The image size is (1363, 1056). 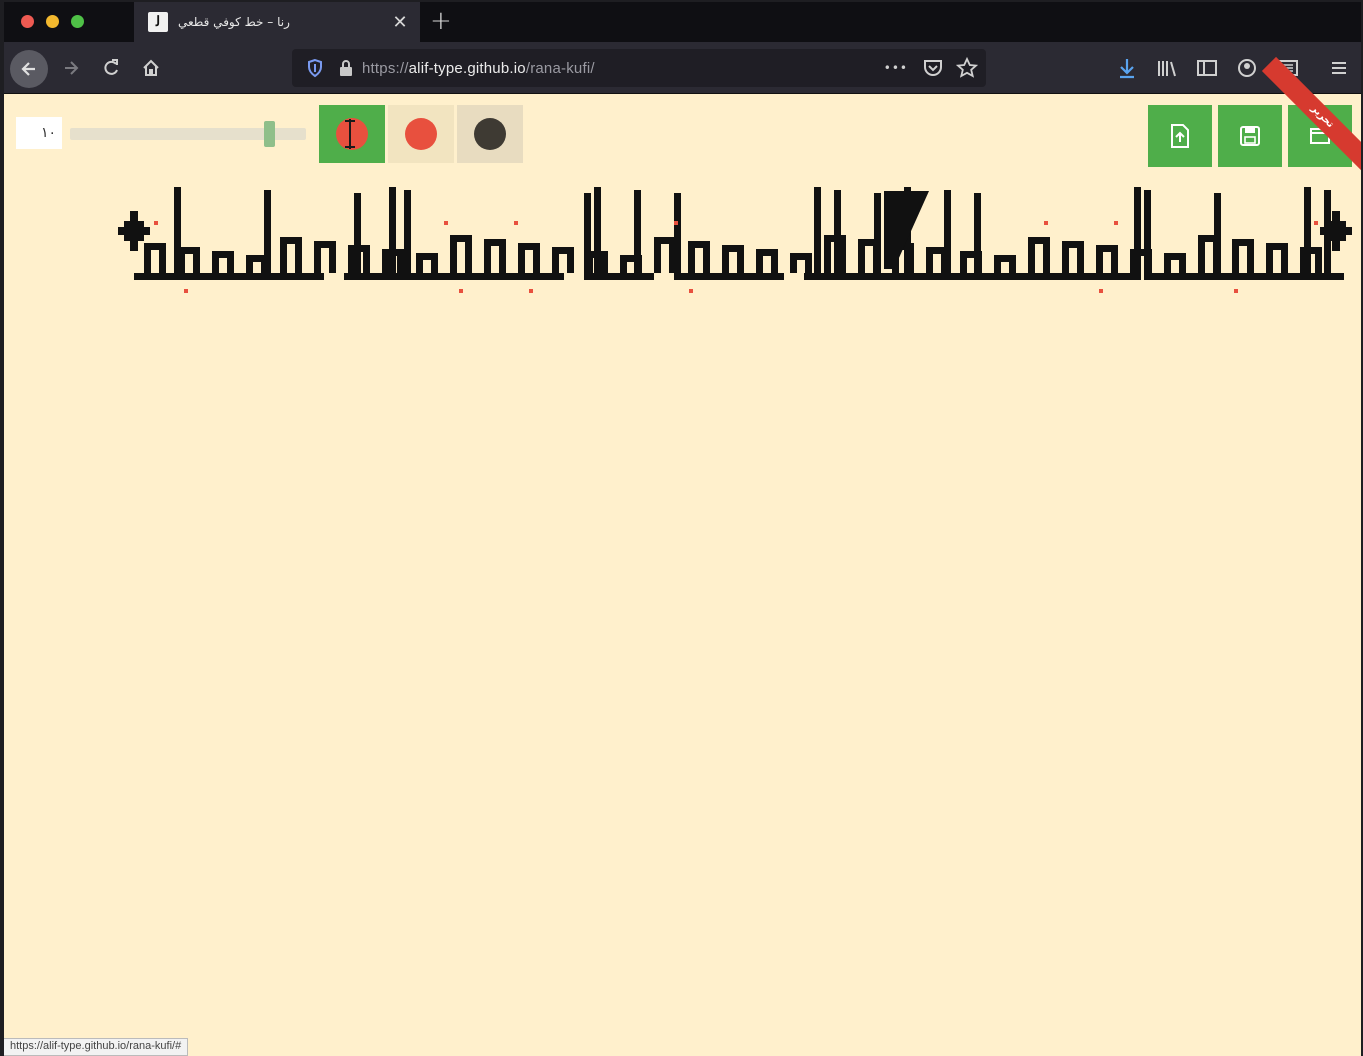 I want to click on favicon-icon: ﻟ, so click(x=158, y=22).